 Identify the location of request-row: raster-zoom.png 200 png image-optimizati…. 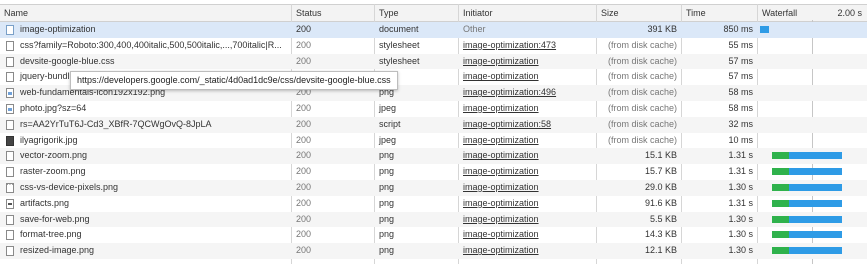
(433, 172).